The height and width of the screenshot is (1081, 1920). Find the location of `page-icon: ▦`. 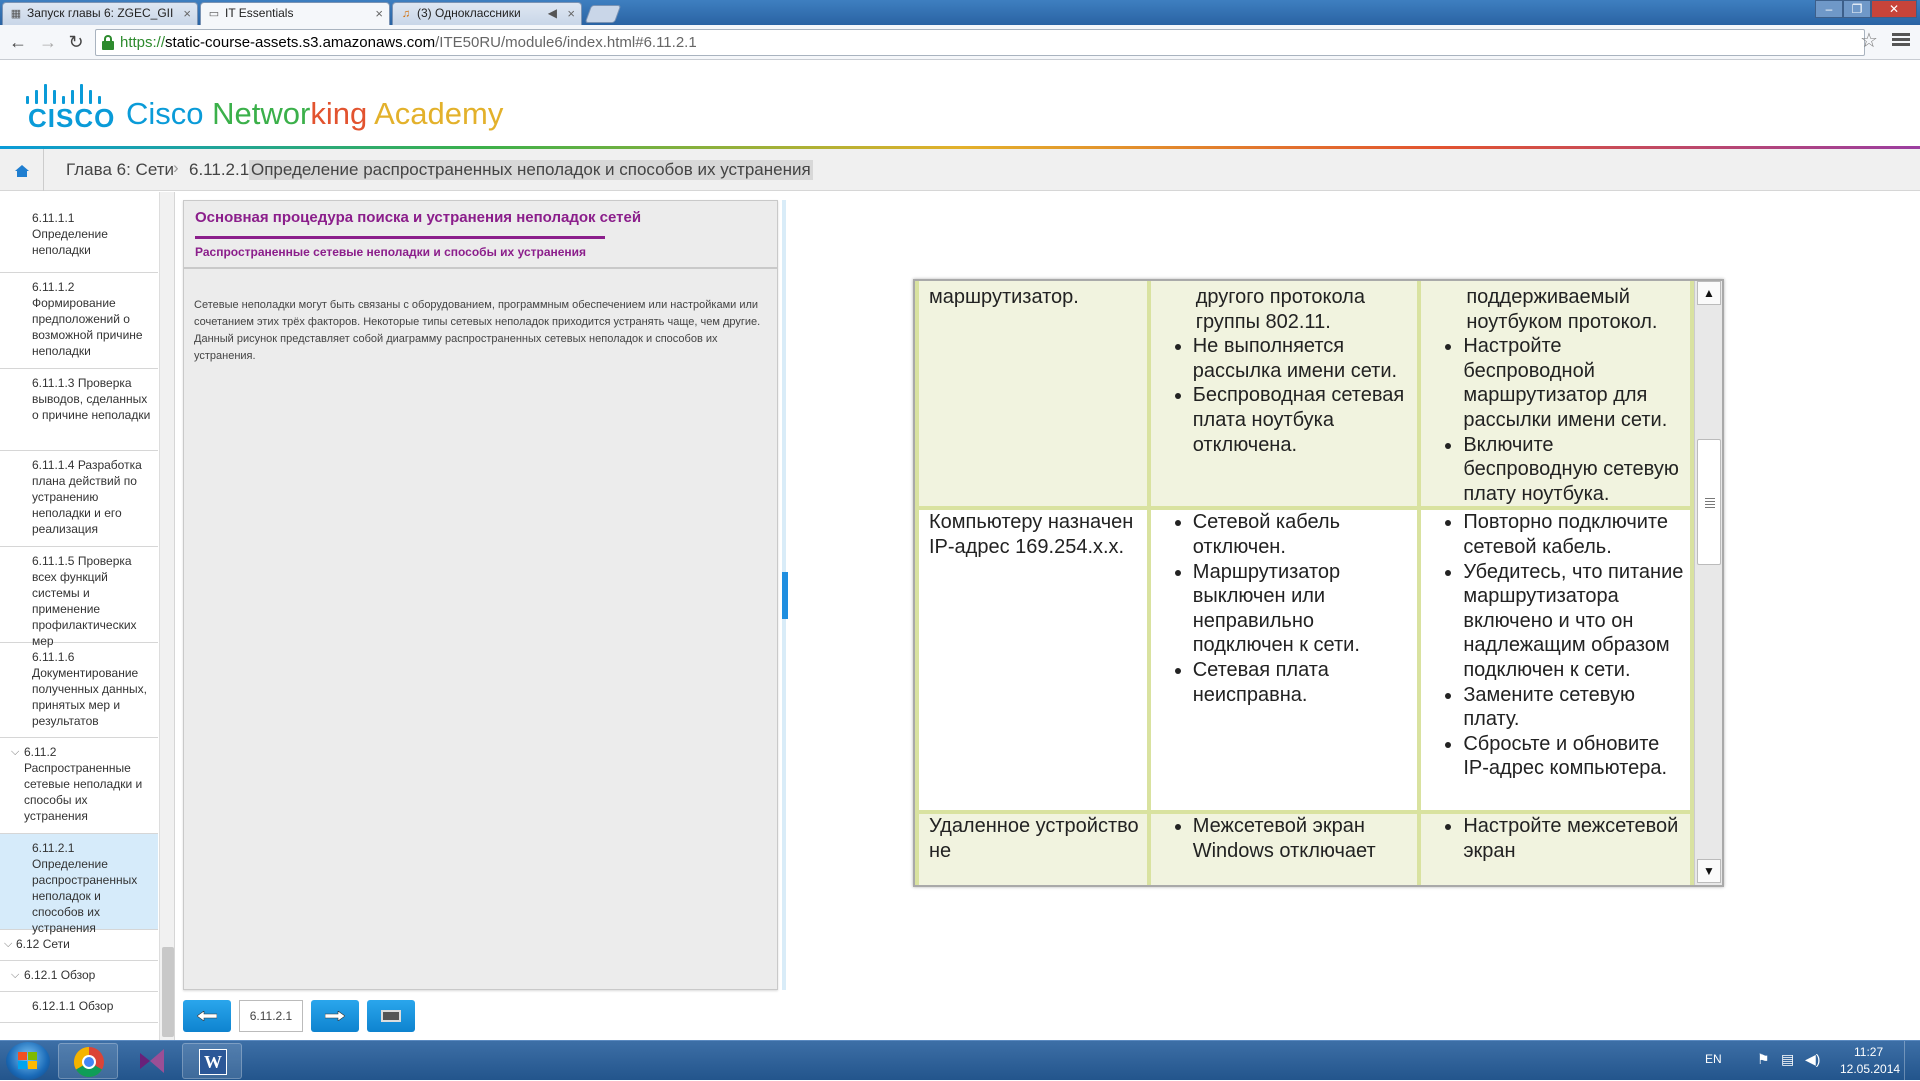

page-icon: ▦ is located at coordinates (16, 14).